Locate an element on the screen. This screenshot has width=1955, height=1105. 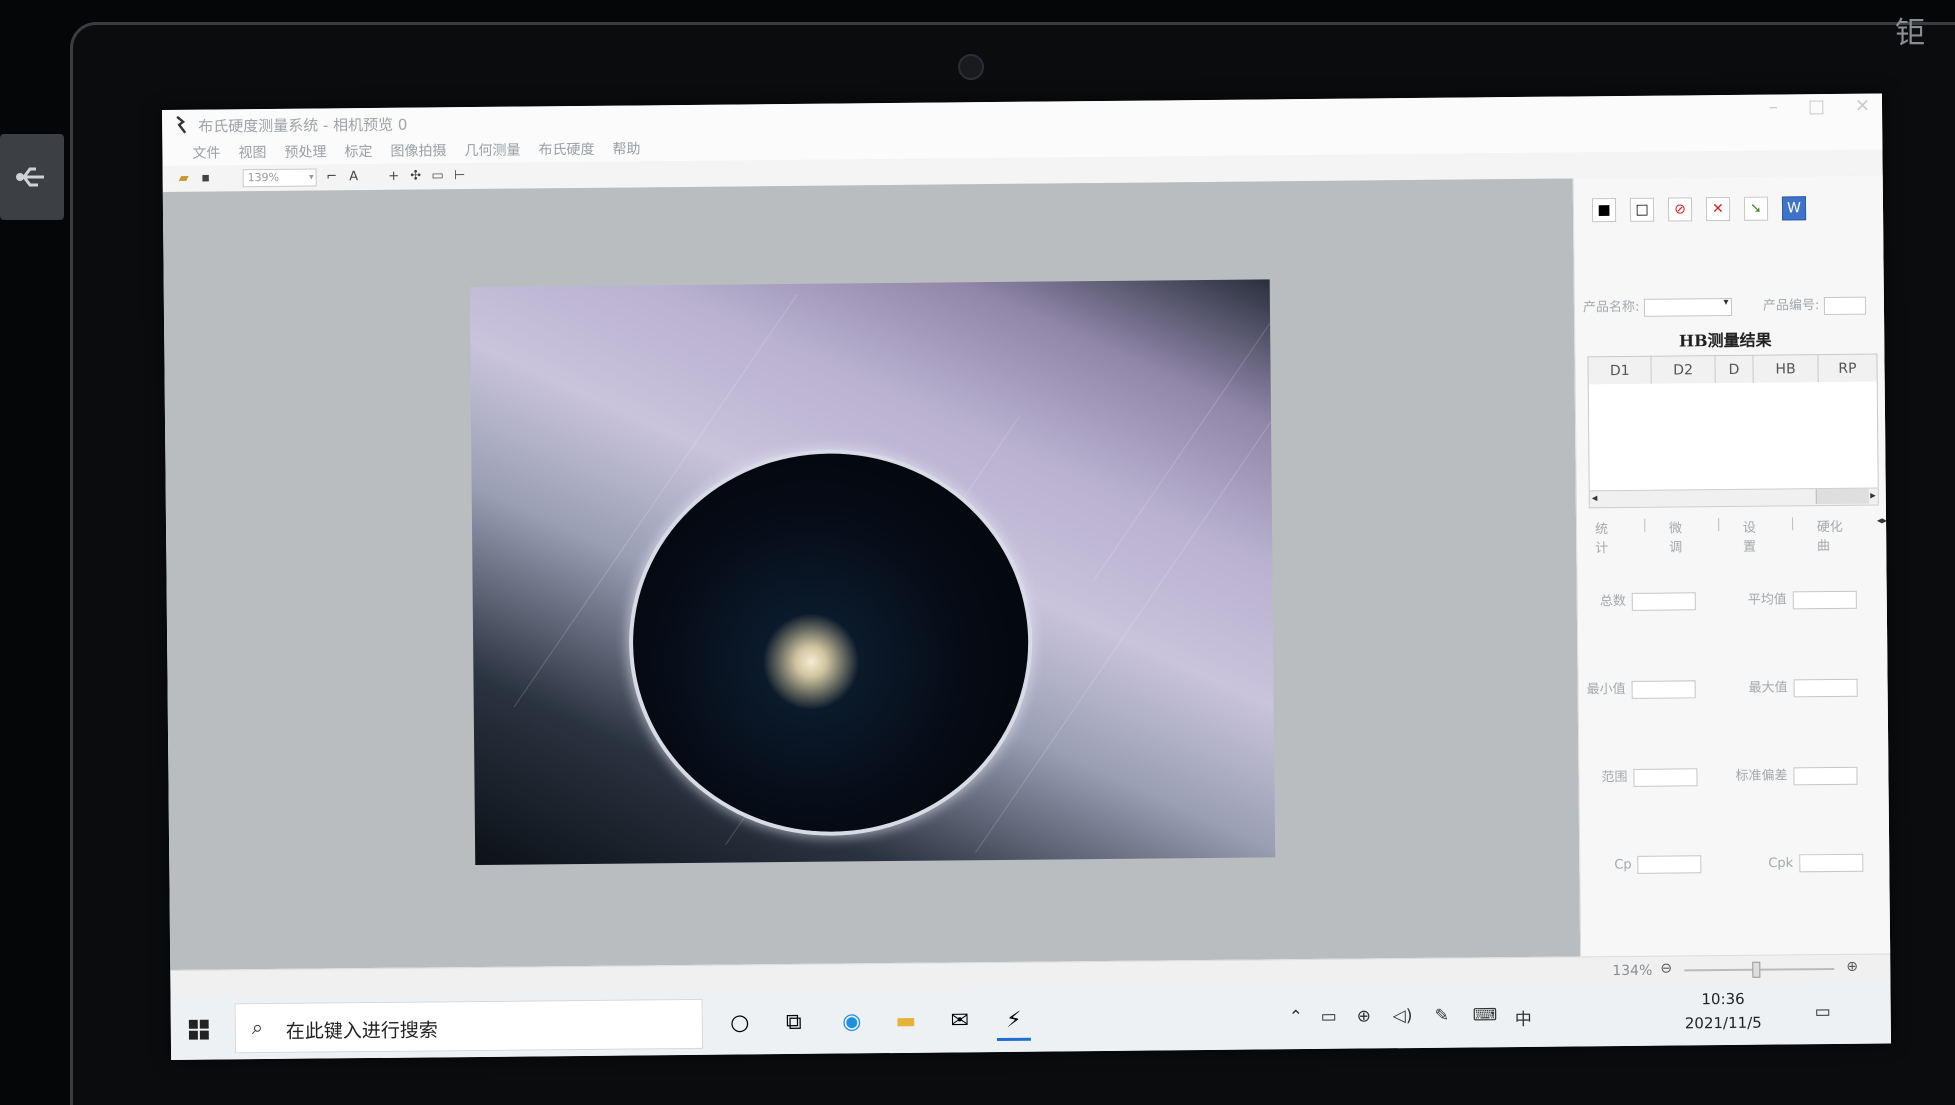
menu-brinell: 布氏硬度 is located at coordinates (566, 149).